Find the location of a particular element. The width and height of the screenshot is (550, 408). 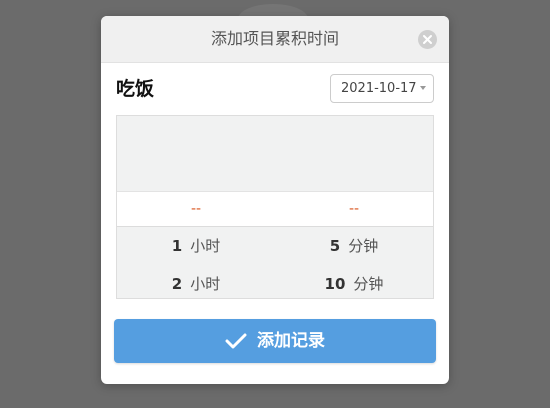

minutes-option: 10 分钟 is located at coordinates (354, 282).